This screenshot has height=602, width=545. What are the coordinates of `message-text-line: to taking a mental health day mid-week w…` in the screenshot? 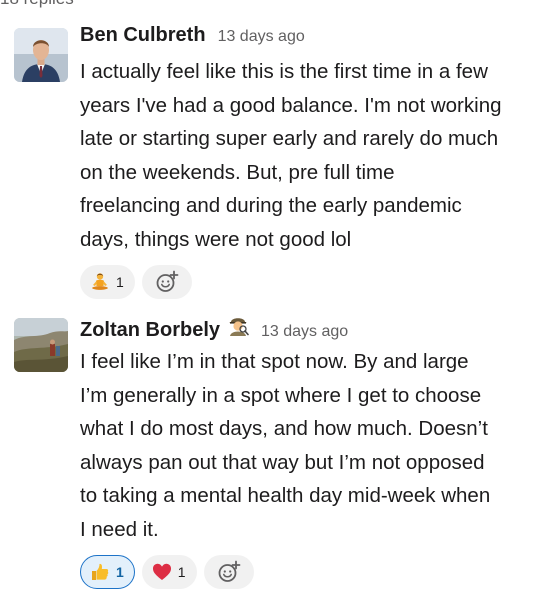 It's located at (285, 495).